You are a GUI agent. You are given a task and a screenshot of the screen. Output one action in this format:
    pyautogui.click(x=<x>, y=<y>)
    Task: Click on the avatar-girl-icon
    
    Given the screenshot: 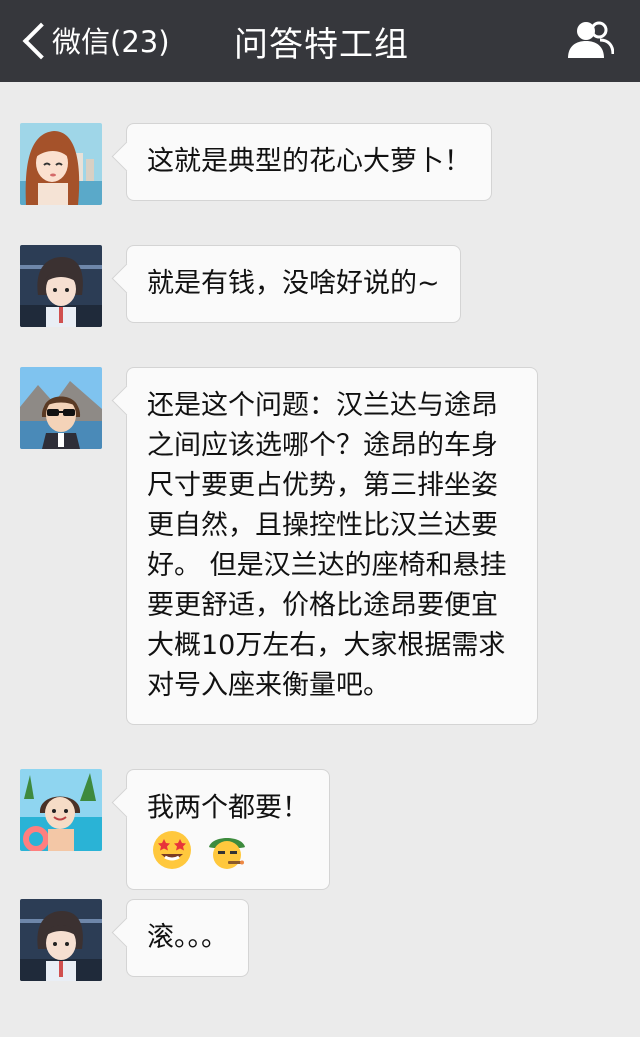 What is the action you would take?
    pyautogui.click(x=61, y=164)
    